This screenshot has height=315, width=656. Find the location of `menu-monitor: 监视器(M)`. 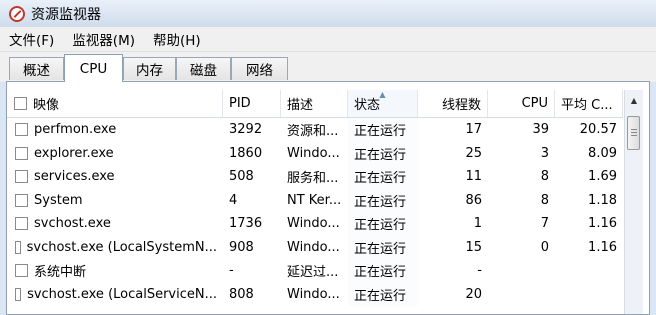

menu-monitor: 监视器(M) is located at coordinates (103, 39).